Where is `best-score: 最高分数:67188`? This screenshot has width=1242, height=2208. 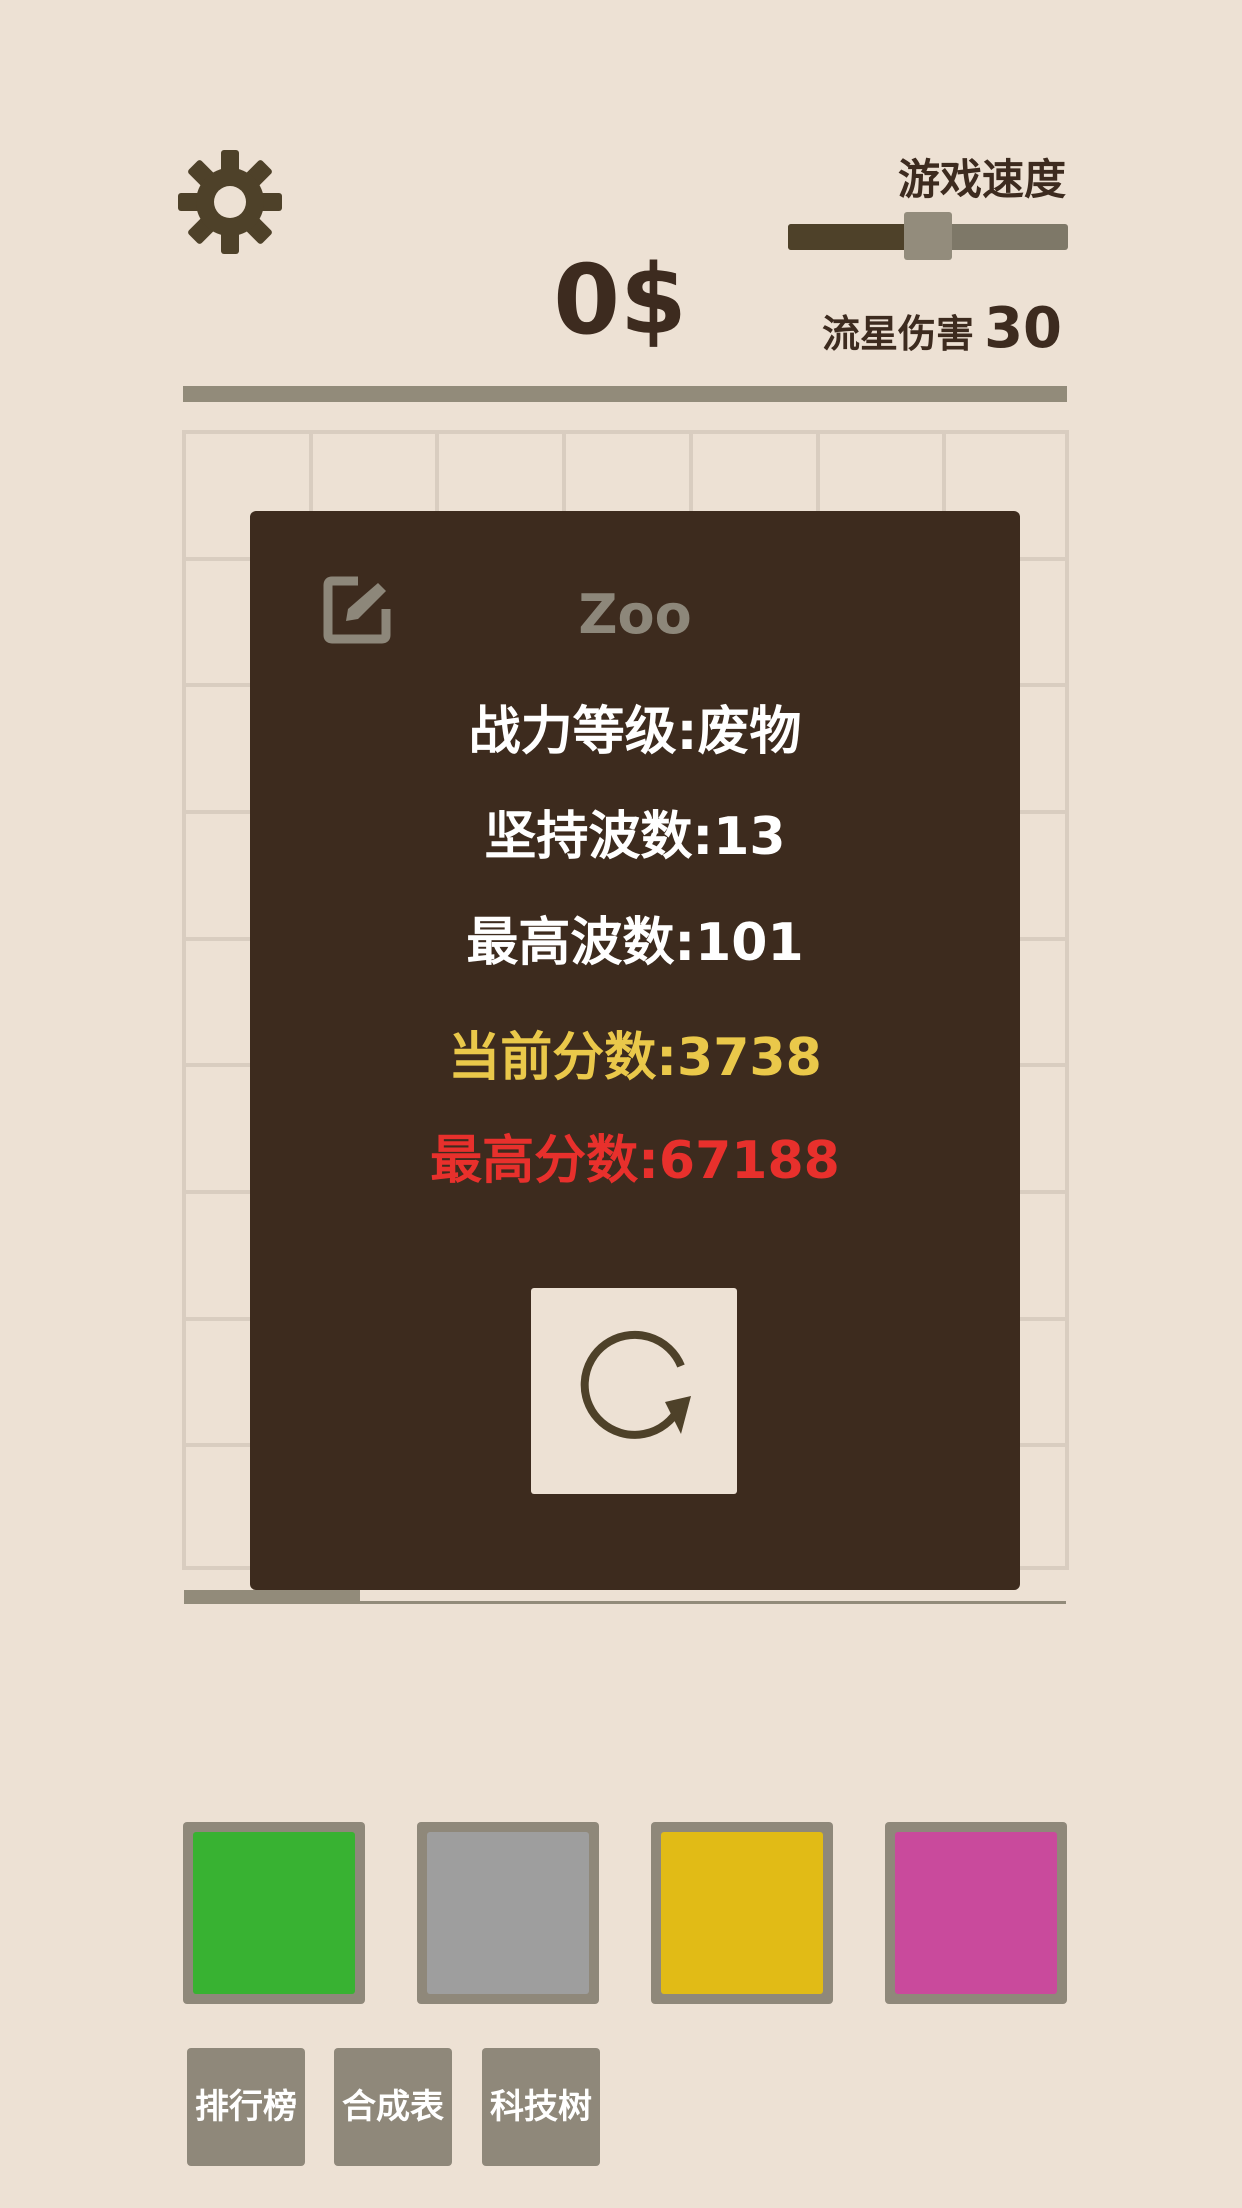 best-score: 最高分数:67188 is located at coordinates (635, 1161).